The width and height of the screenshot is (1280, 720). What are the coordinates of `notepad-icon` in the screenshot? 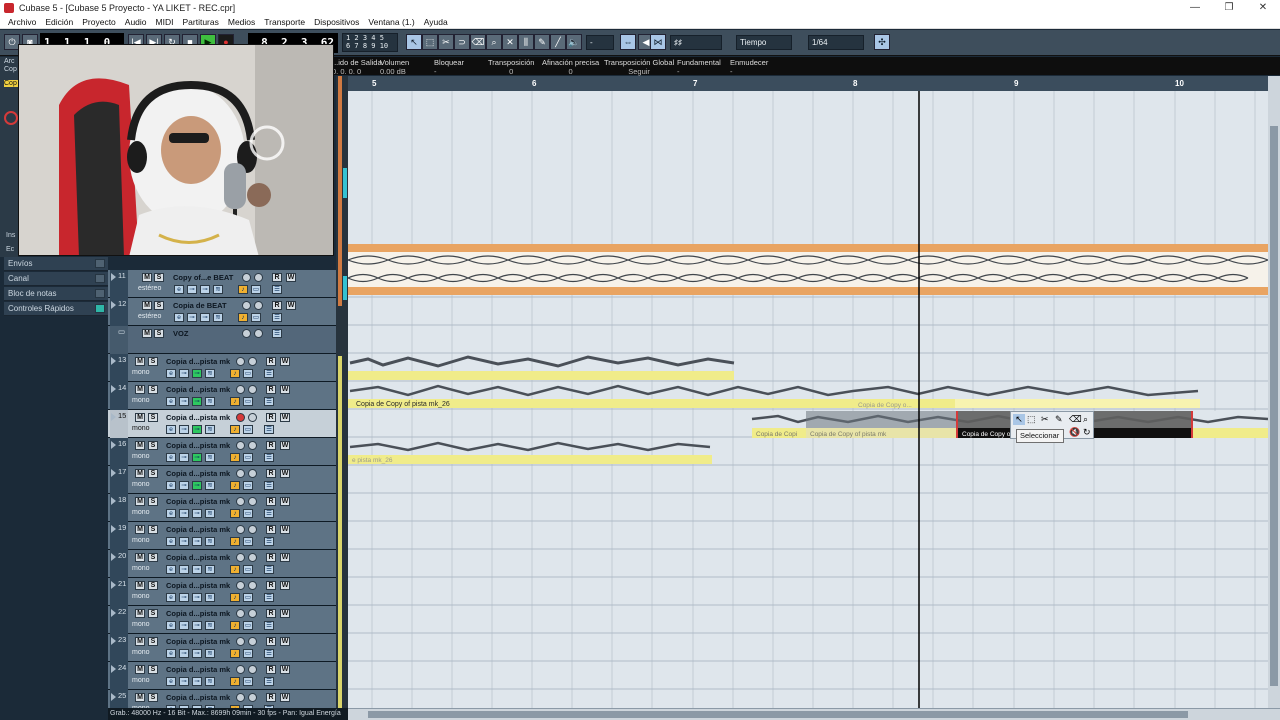 It's located at (100, 293).